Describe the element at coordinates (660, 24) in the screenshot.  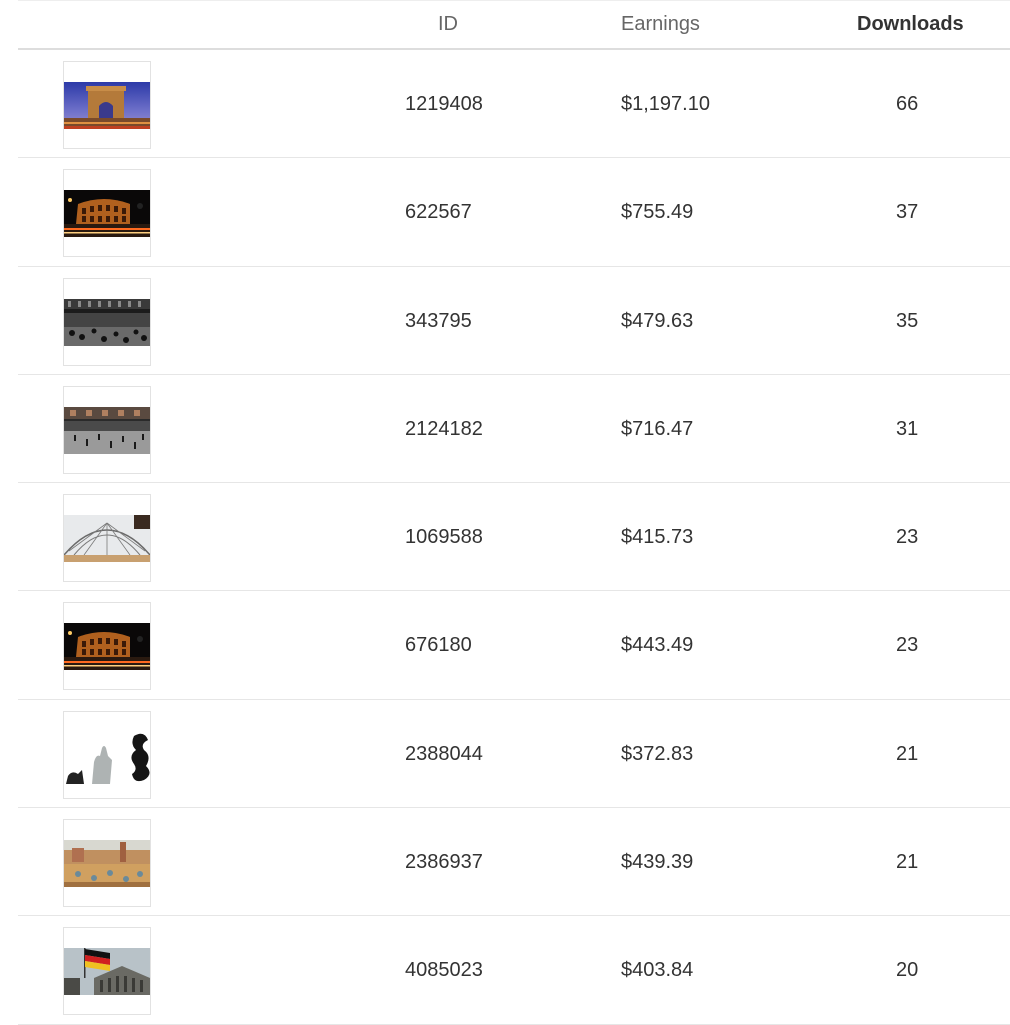
I see `column-header-earnings: Earnings` at that location.